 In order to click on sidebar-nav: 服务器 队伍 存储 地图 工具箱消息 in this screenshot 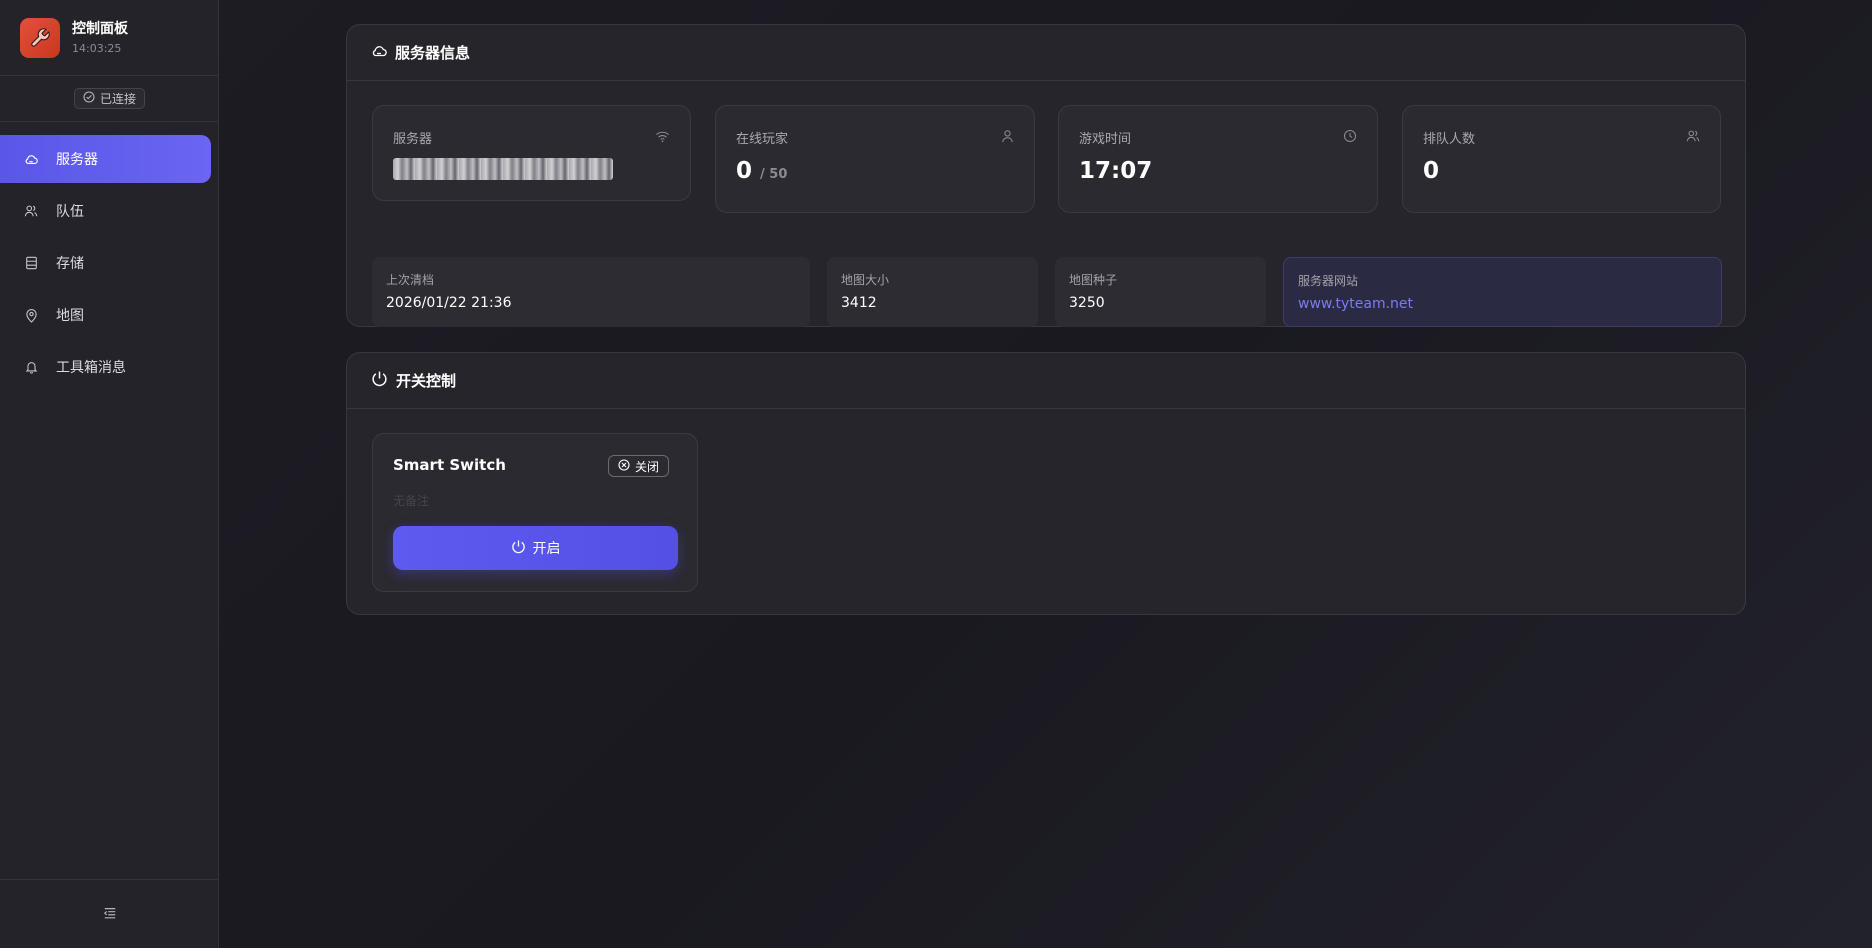, I will do `click(109, 265)`.